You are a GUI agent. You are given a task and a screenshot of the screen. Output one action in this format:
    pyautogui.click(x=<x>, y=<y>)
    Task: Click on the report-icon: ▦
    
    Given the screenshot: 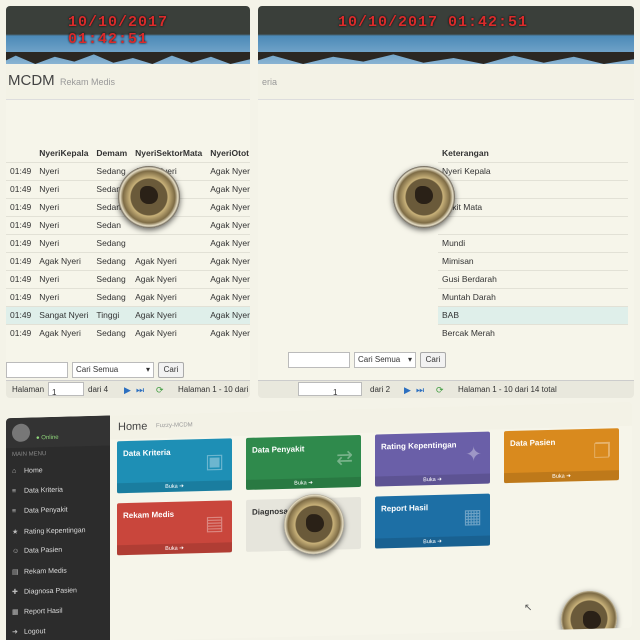 What is the action you would take?
    pyautogui.click(x=472, y=517)
    